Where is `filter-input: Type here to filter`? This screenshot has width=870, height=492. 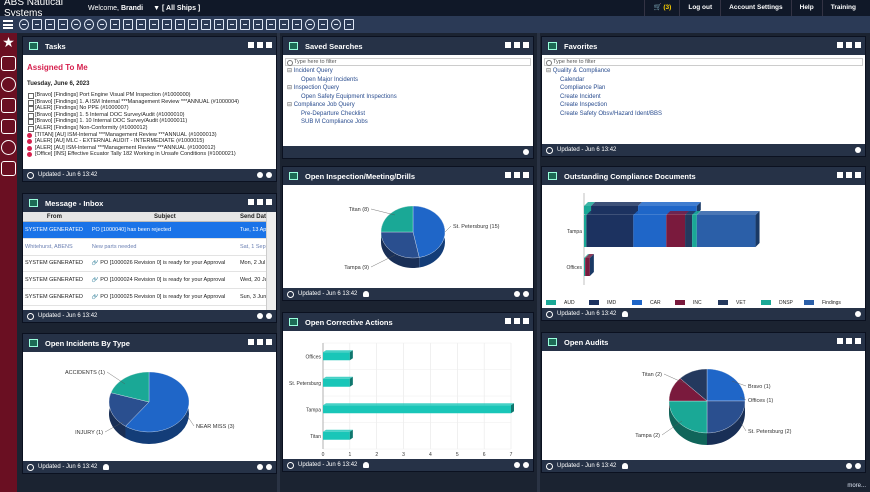
filter-input: Type here to filter is located at coordinates (408, 62).